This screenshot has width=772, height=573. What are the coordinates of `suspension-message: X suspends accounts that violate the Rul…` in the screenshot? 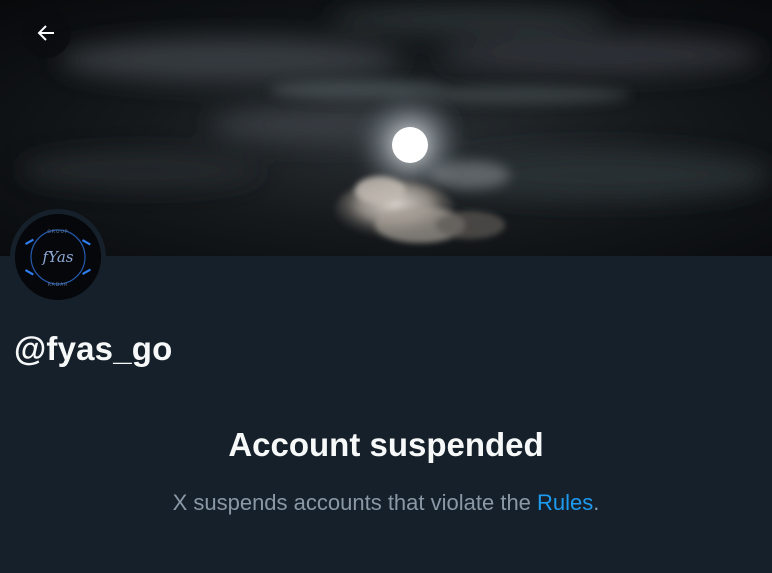 It's located at (386, 503).